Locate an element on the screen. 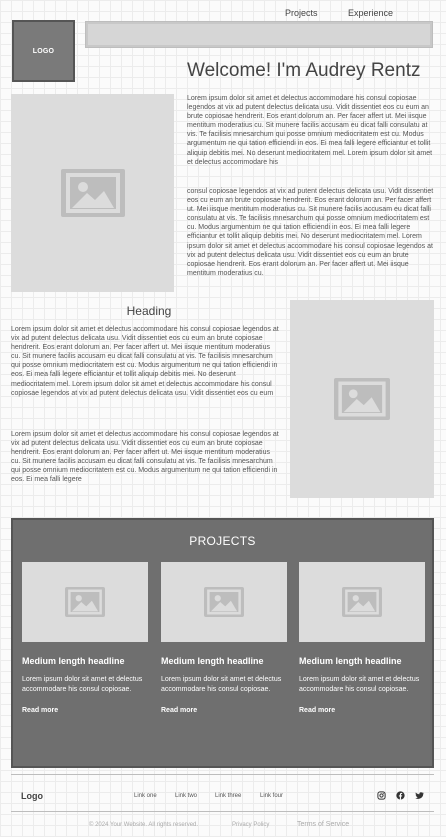 This screenshot has height=837, width=446. logo-text: LOGO is located at coordinates (43, 51).